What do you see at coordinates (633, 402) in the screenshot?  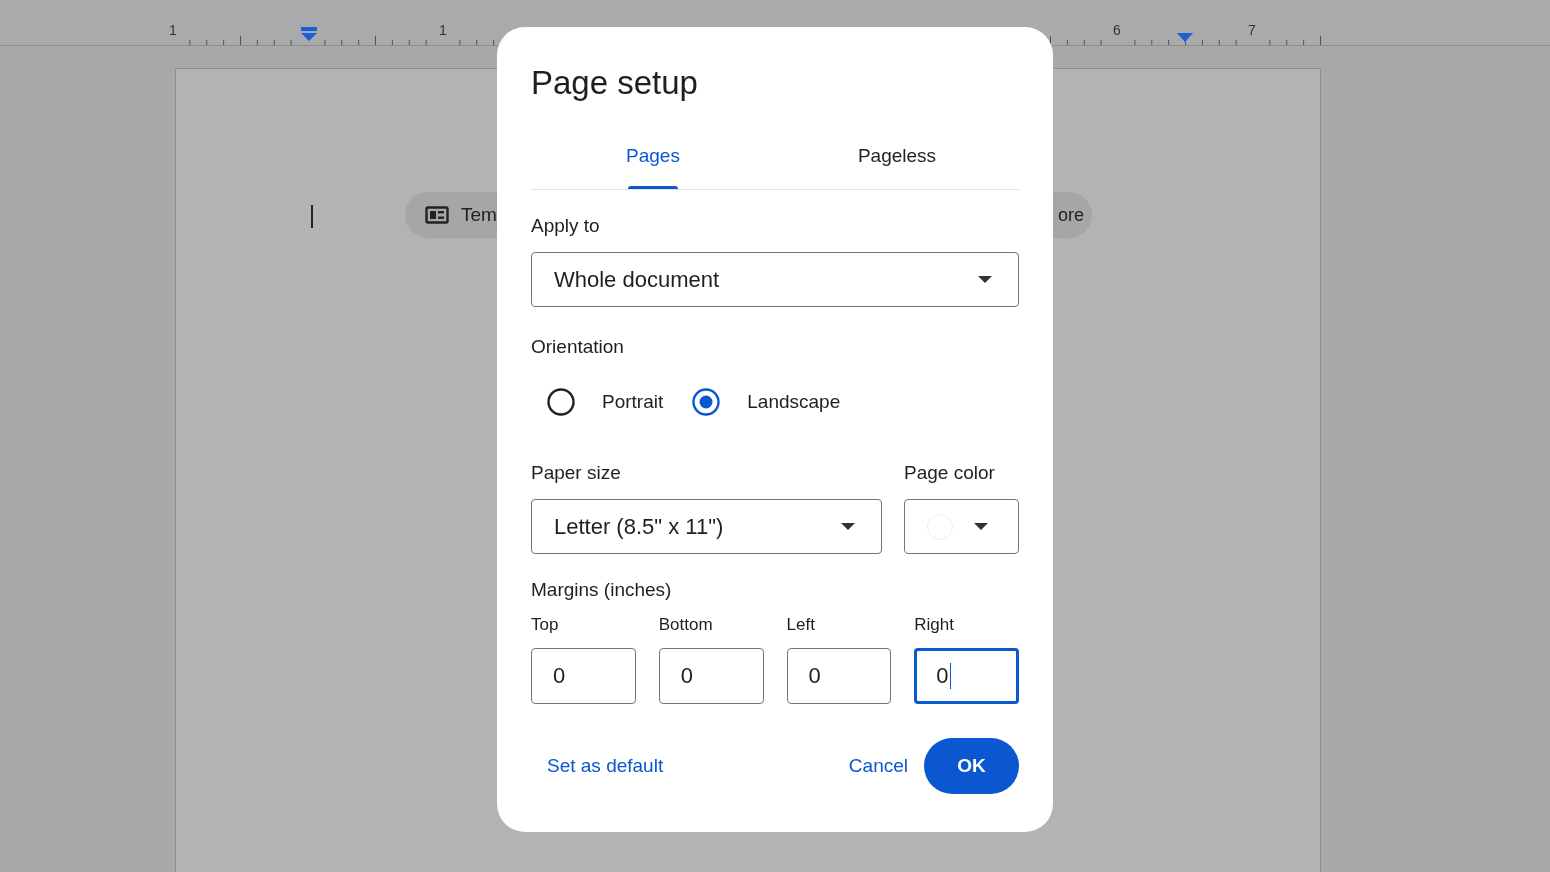 I see `radio-label: Portrait` at bounding box center [633, 402].